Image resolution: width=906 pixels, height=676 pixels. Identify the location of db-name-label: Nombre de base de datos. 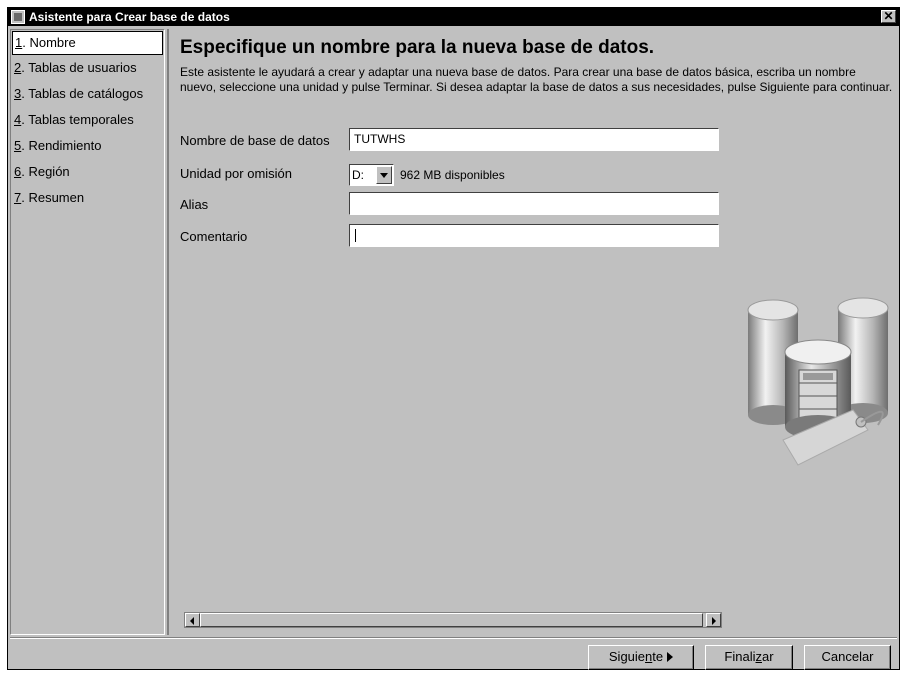
(255, 140).